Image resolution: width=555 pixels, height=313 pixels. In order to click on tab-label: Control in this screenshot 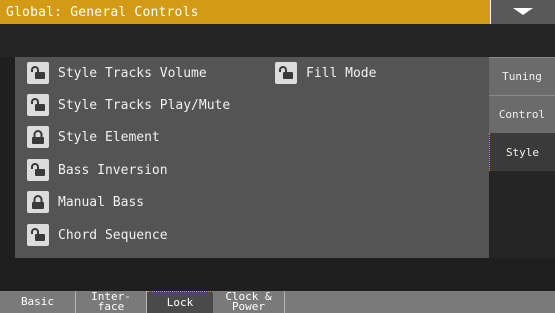, I will do `click(522, 114)`.